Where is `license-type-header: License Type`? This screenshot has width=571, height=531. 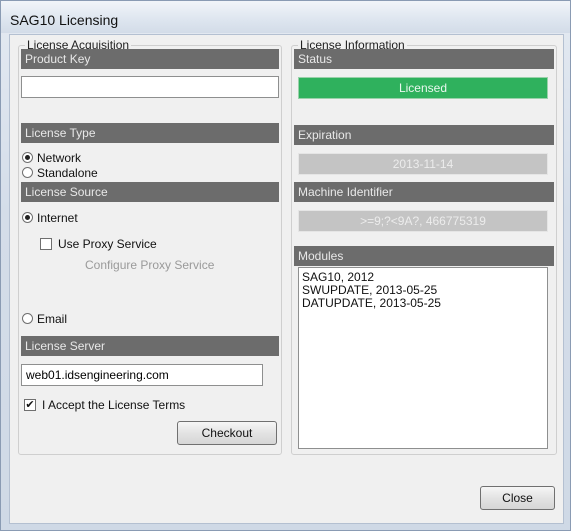 license-type-header: License Type is located at coordinates (150, 133).